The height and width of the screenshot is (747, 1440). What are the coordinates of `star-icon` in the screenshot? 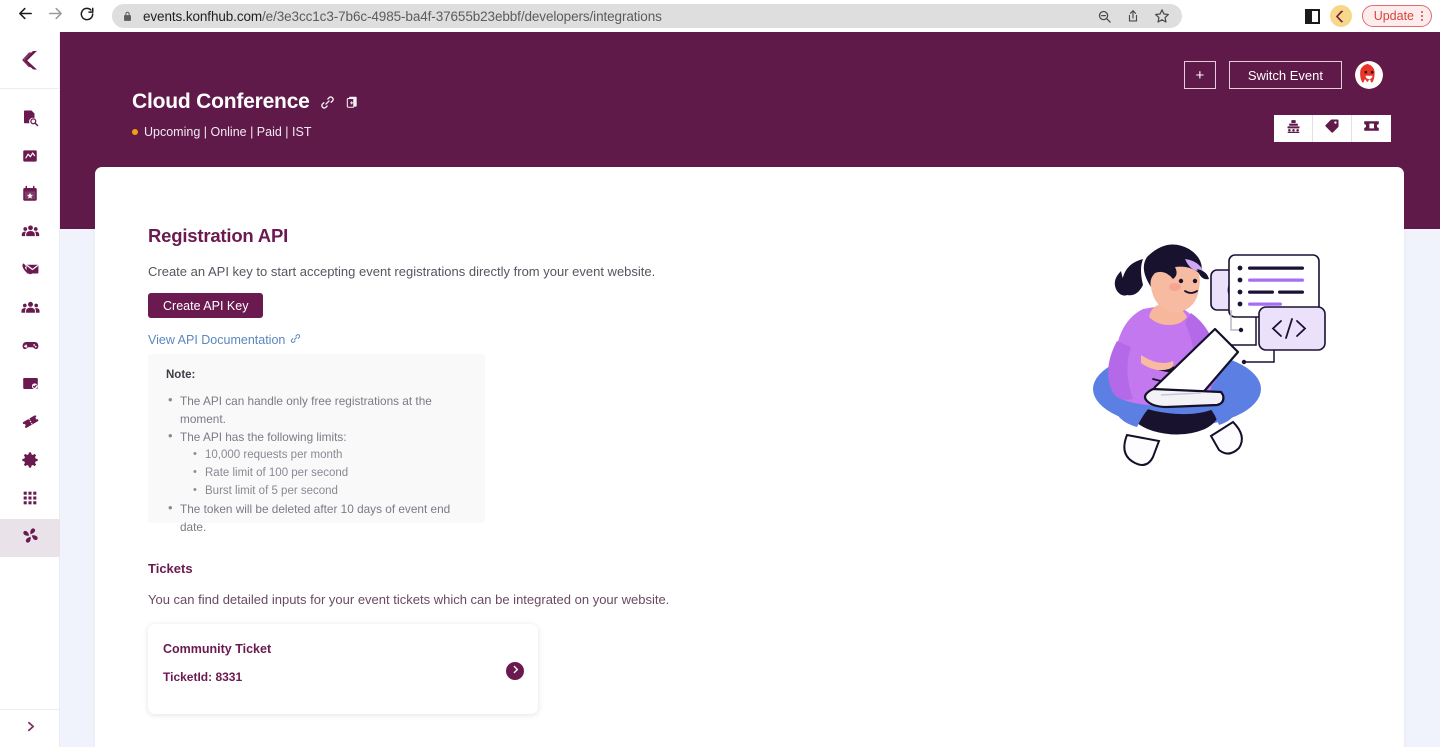 It's located at (1162, 16).